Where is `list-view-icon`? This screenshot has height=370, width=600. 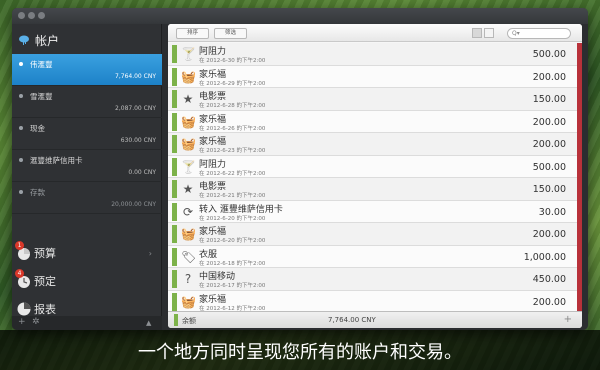
list-view-icon is located at coordinates (477, 33).